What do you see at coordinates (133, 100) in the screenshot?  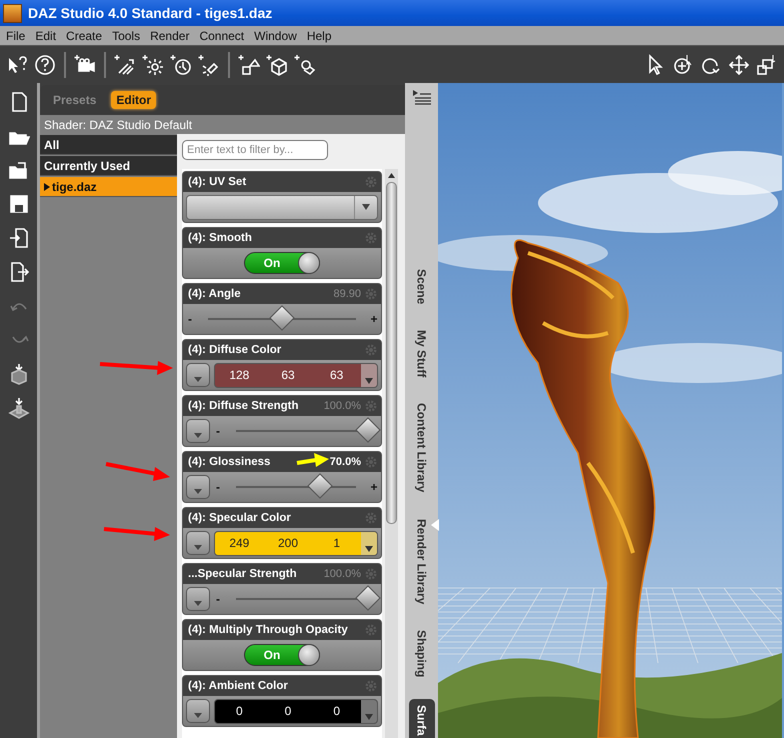 I see `panel-tab: Editor` at bounding box center [133, 100].